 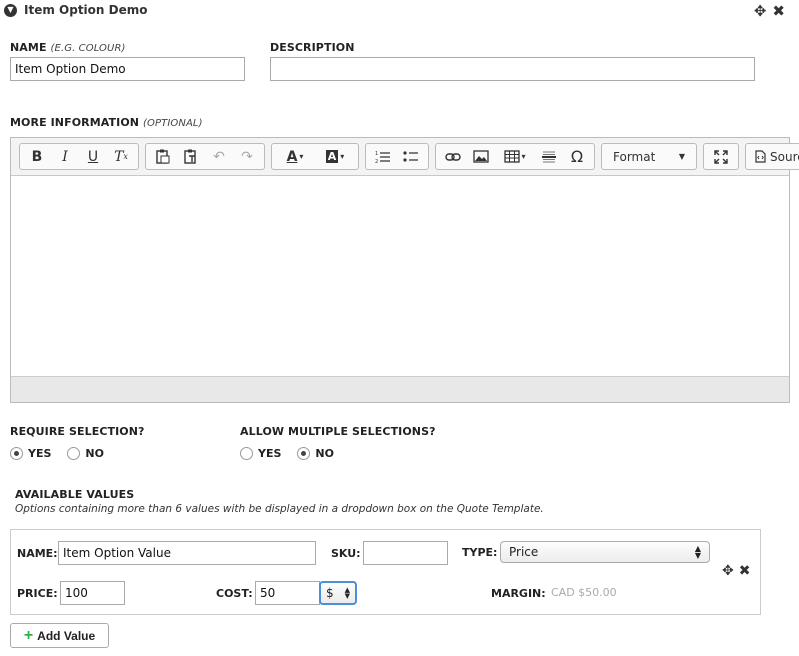 I want to click on editor-footer-bar, so click(x=400, y=389).